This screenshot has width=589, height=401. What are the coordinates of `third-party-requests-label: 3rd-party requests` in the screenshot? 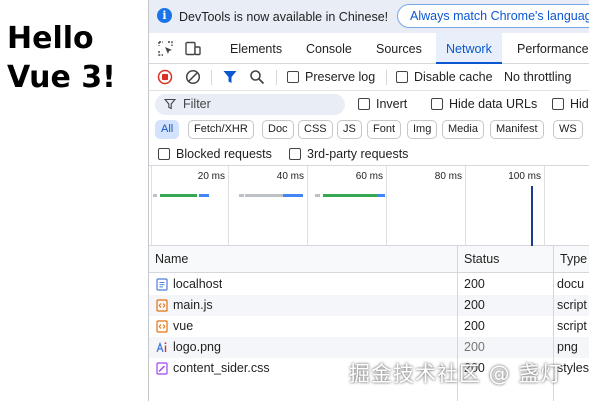 It's located at (358, 154).